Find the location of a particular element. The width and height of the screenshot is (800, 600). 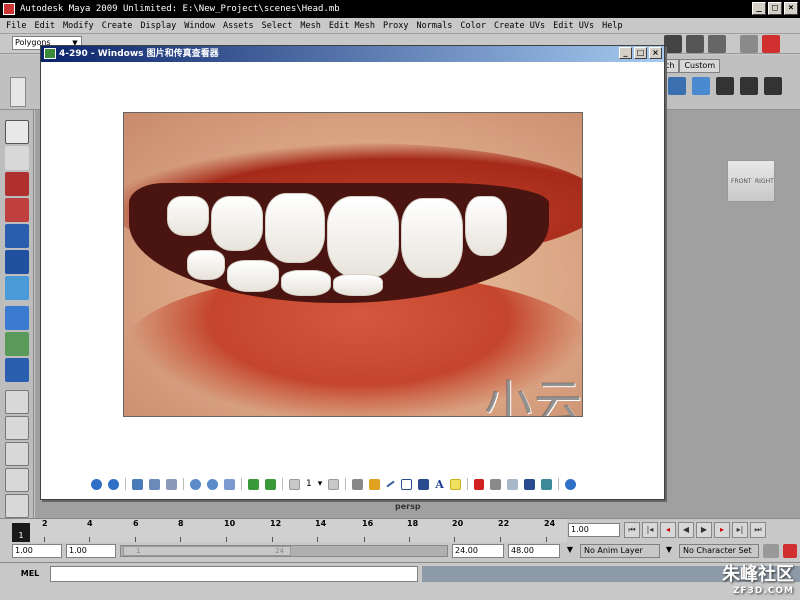

previous-image-icon is located at coordinates (96, 484).